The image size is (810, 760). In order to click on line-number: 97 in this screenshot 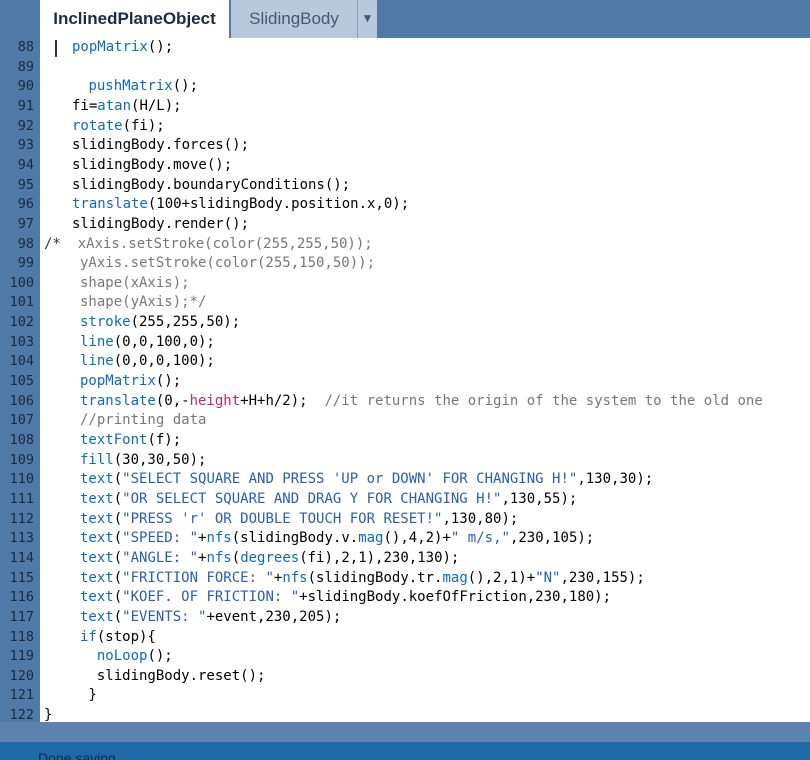, I will do `click(25, 223)`.